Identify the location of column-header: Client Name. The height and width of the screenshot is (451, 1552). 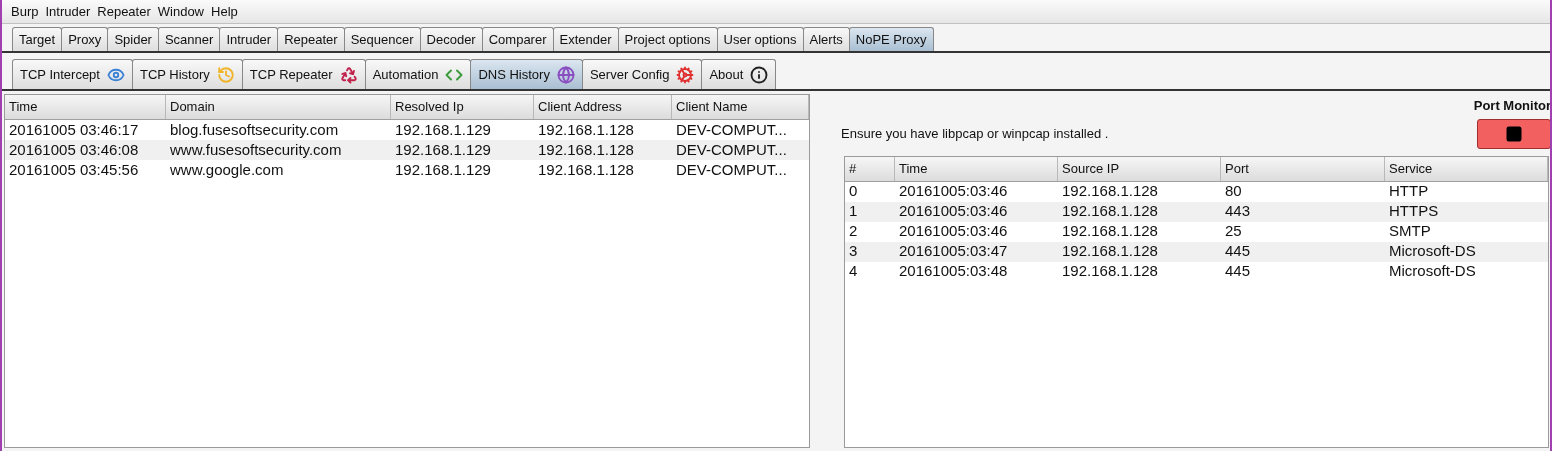
(740, 107).